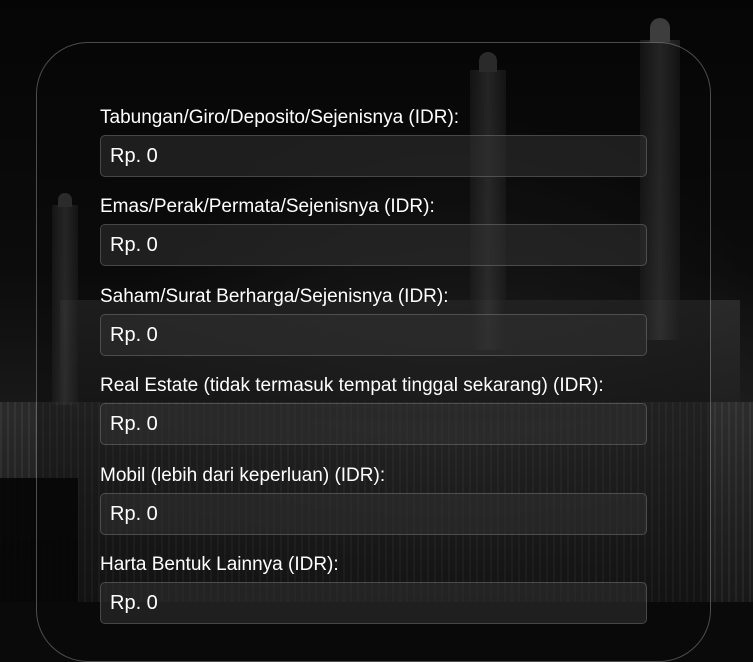 This screenshot has height=662, width=753. What do you see at coordinates (219, 564) in the screenshot?
I see `field-label-harta-lainnya: Harta Bentuk Lainnya (IDR):` at bounding box center [219, 564].